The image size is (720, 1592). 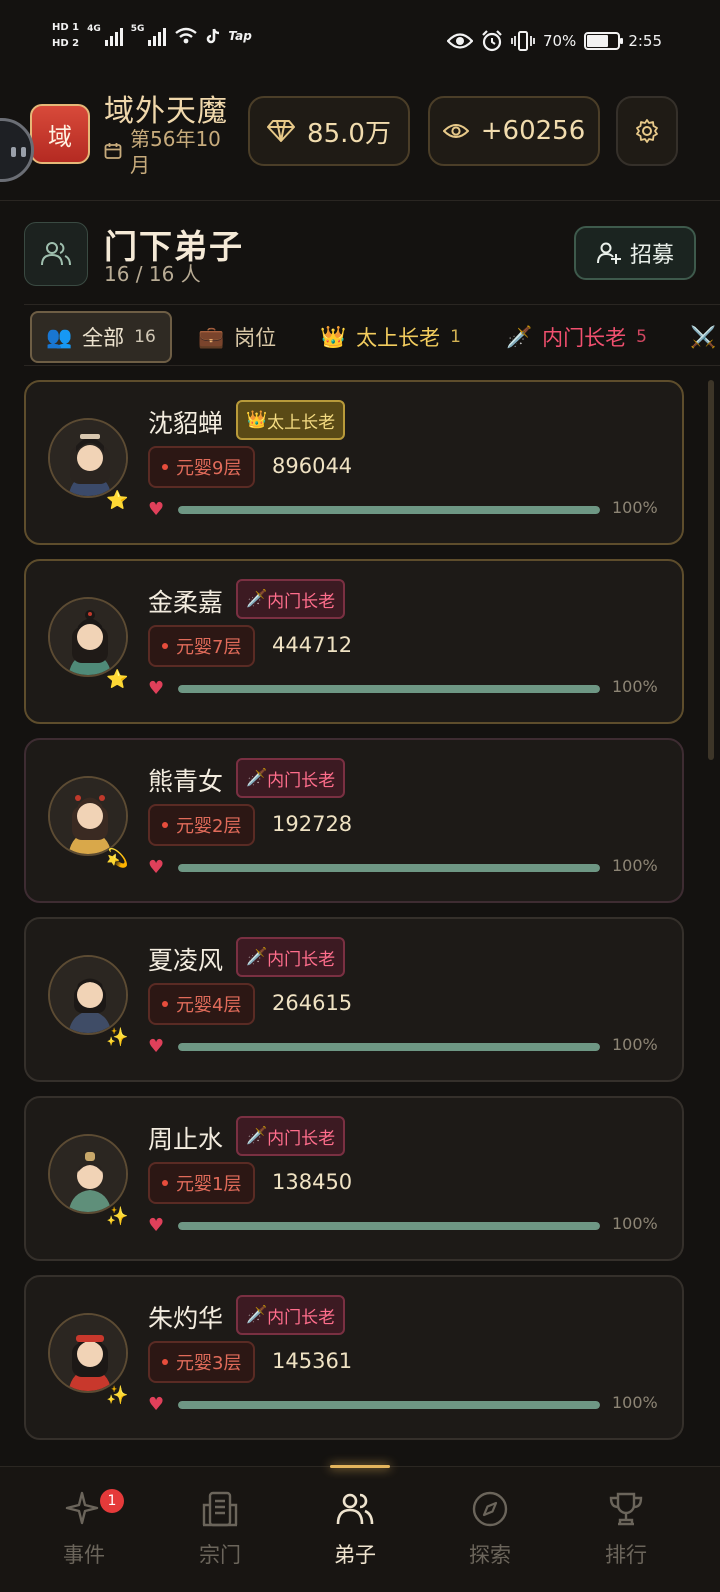 What do you see at coordinates (354, 1357) in the screenshot?
I see `disciple-card: ✨ 朱灼华 🗡️ 内门长老 元婴3层 145361 ♥ 100%` at bounding box center [354, 1357].